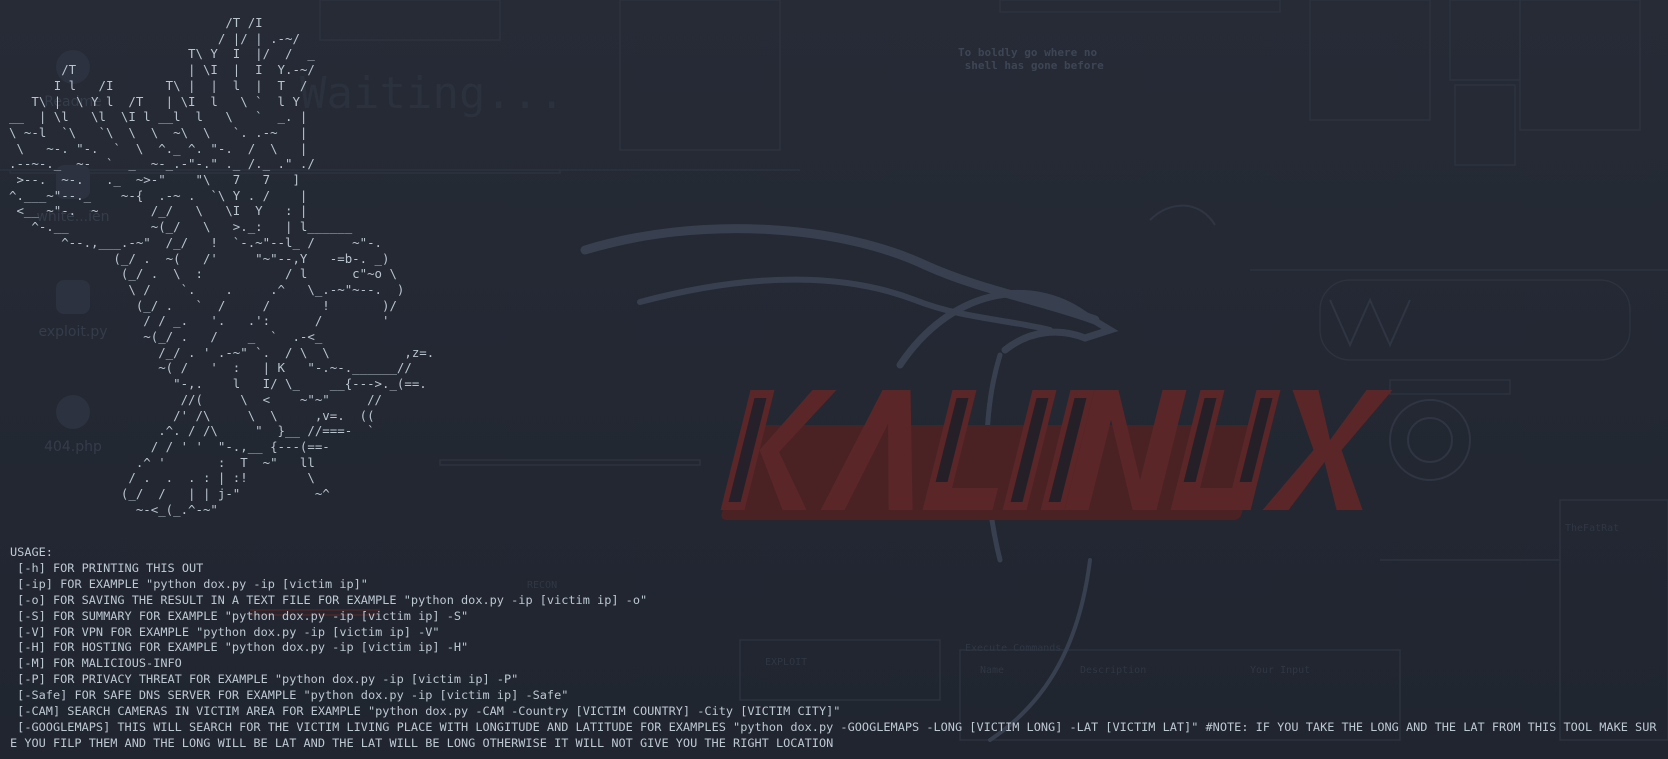 The width and height of the screenshot is (1668, 759). Describe the element at coordinates (96, 663) in the screenshot. I see `usage-line-malicious: [-M] FOR MALICIOUS-INFO` at that location.